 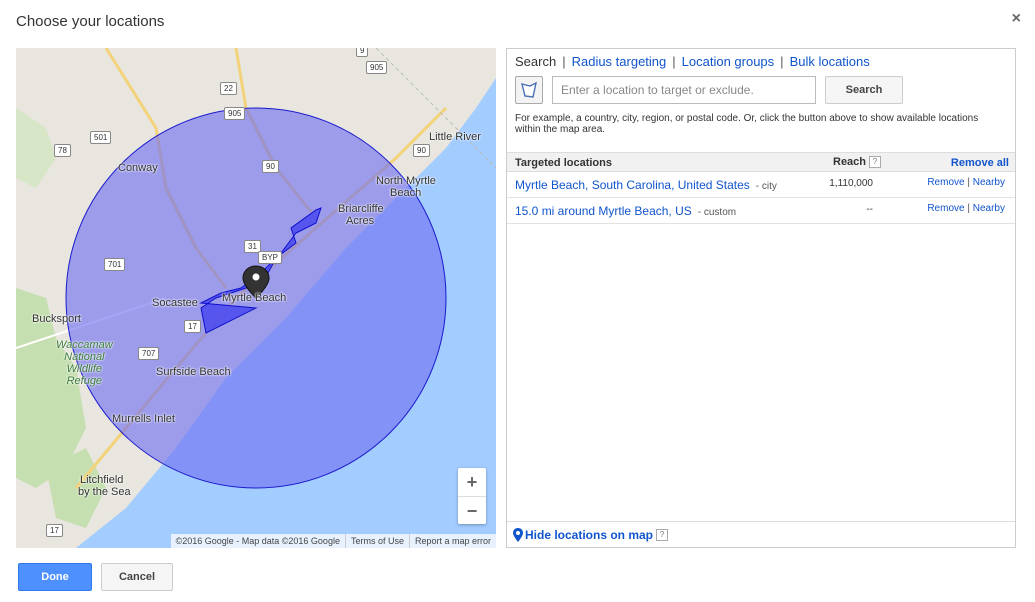 What do you see at coordinates (761, 162) in the screenshot?
I see `targeted-locations-header: Targeted locations Reach? Remove all` at bounding box center [761, 162].